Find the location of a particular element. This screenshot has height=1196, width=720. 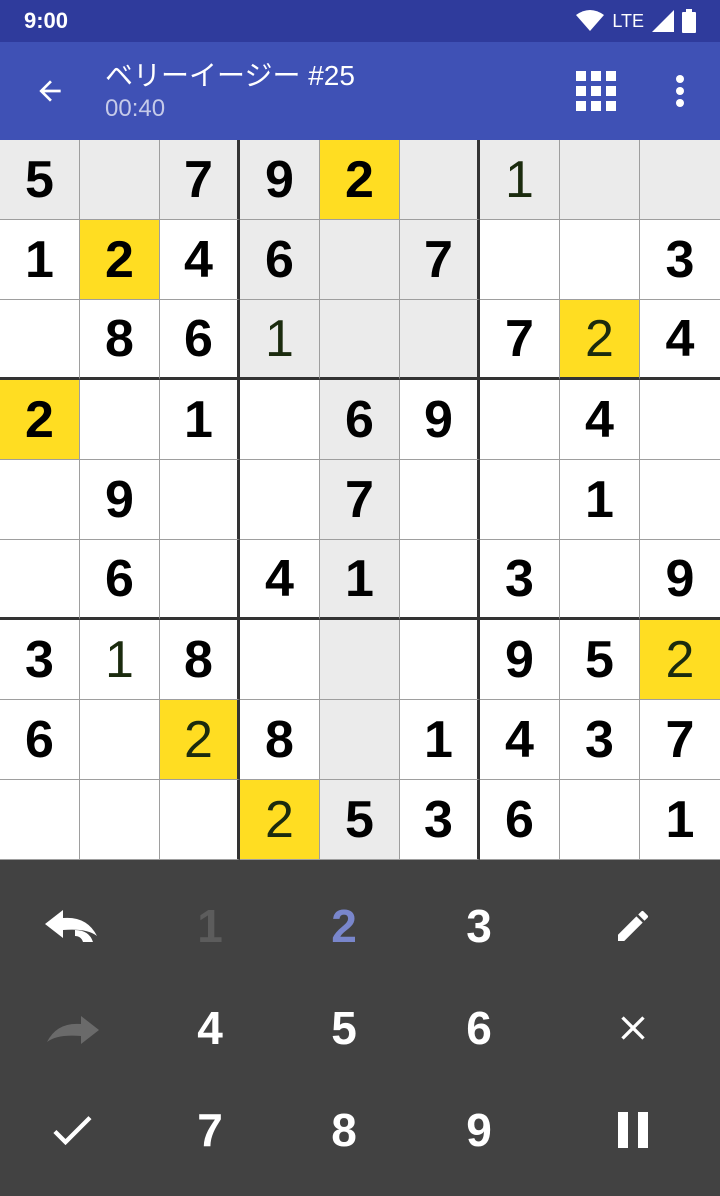

digit-key-3: 3 is located at coordinates (479, 926).